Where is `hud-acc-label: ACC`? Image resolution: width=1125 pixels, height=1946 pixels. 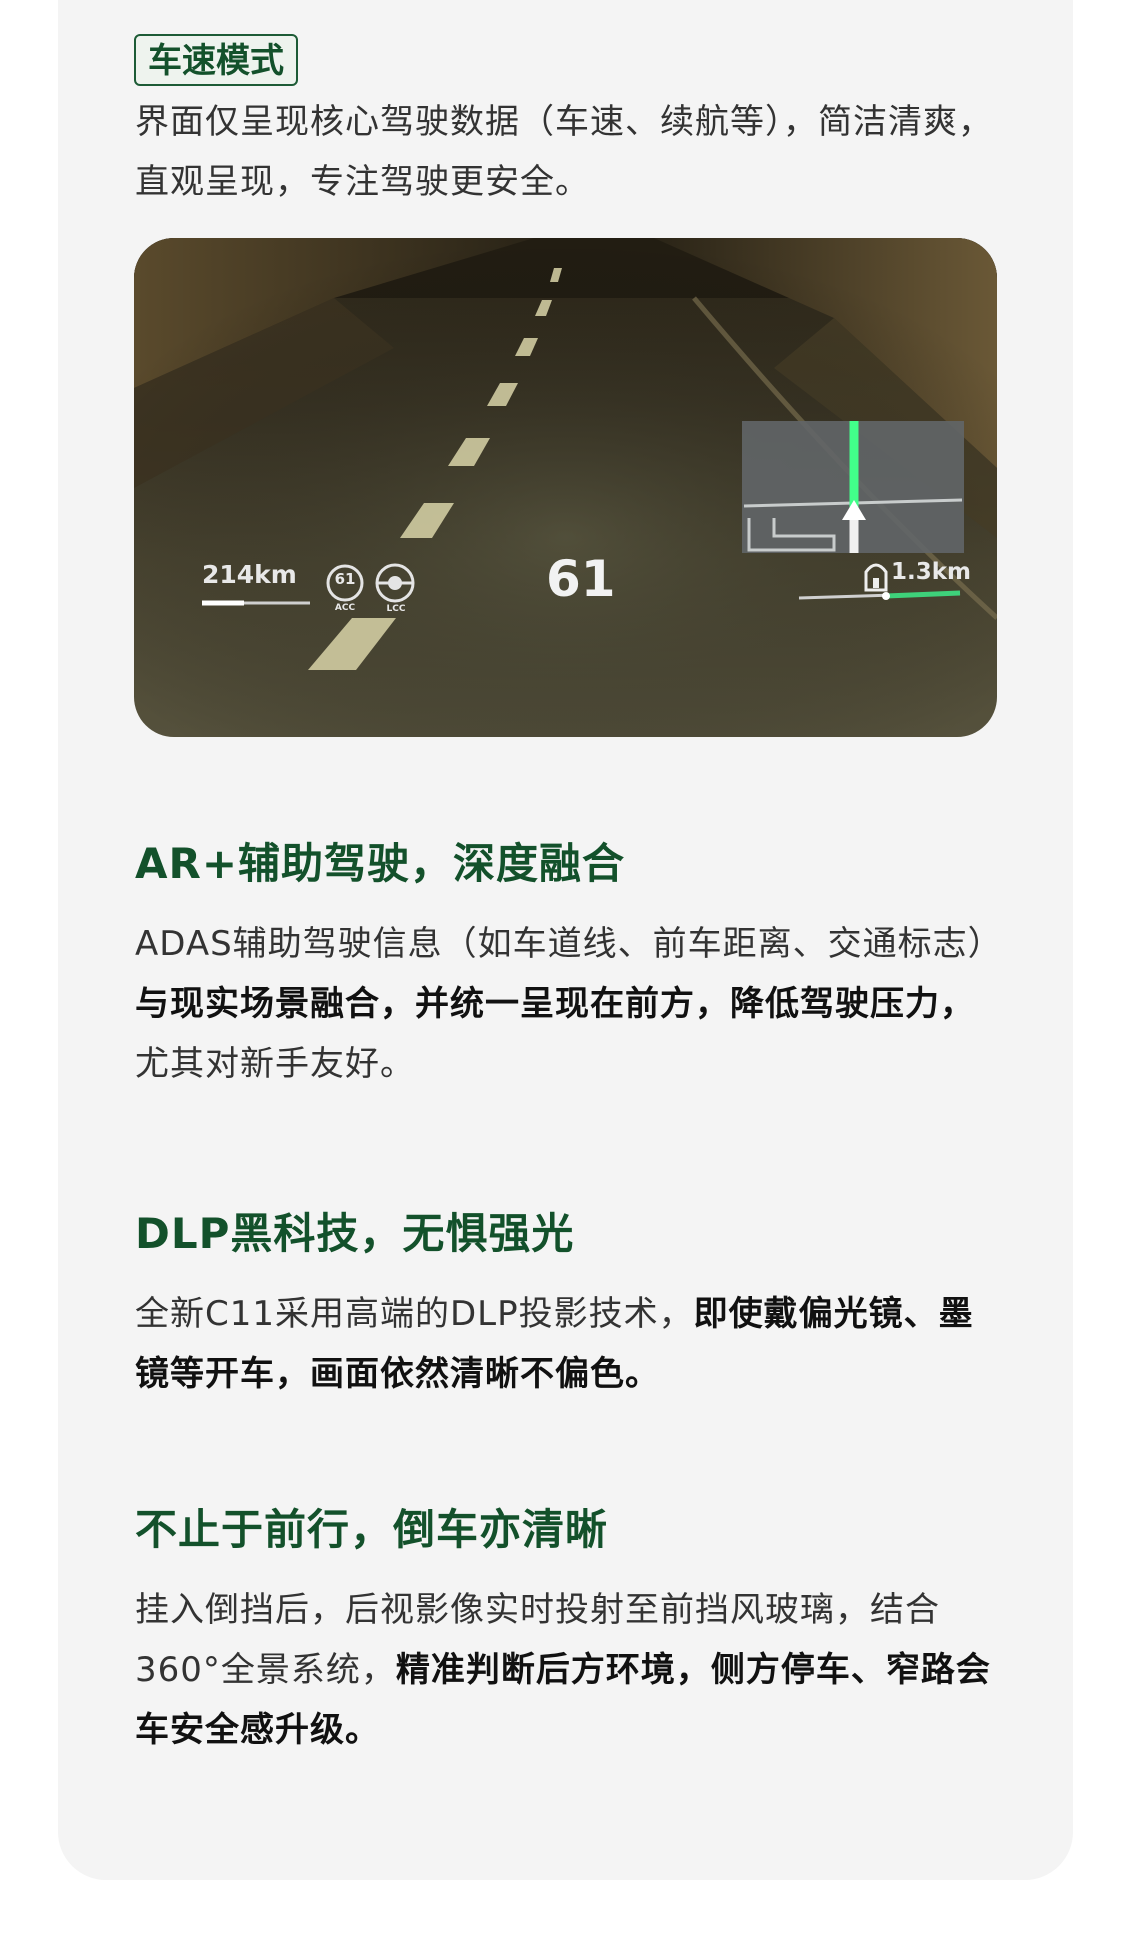
hud-acc-label: ACC is located at coordinates (345, 608).